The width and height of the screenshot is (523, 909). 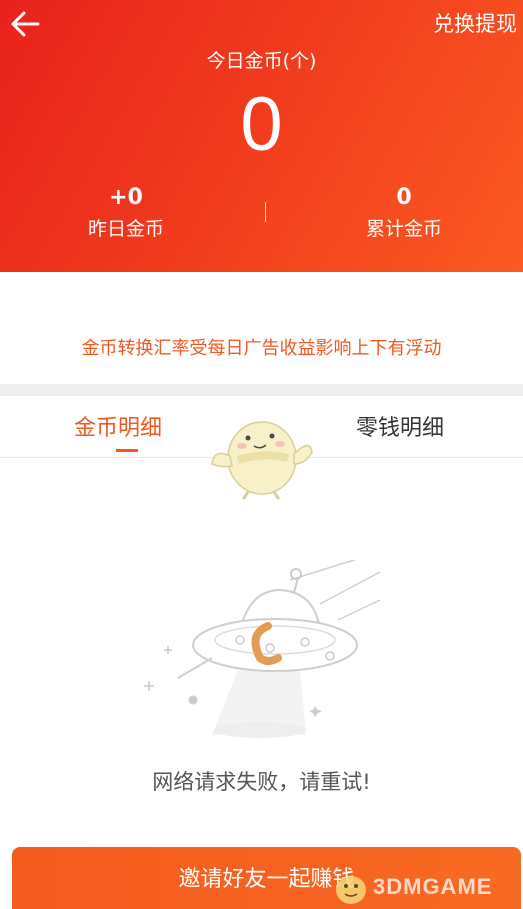 I want to click on watermark-logo: 3DMGAME, so click(x=418, y=888).